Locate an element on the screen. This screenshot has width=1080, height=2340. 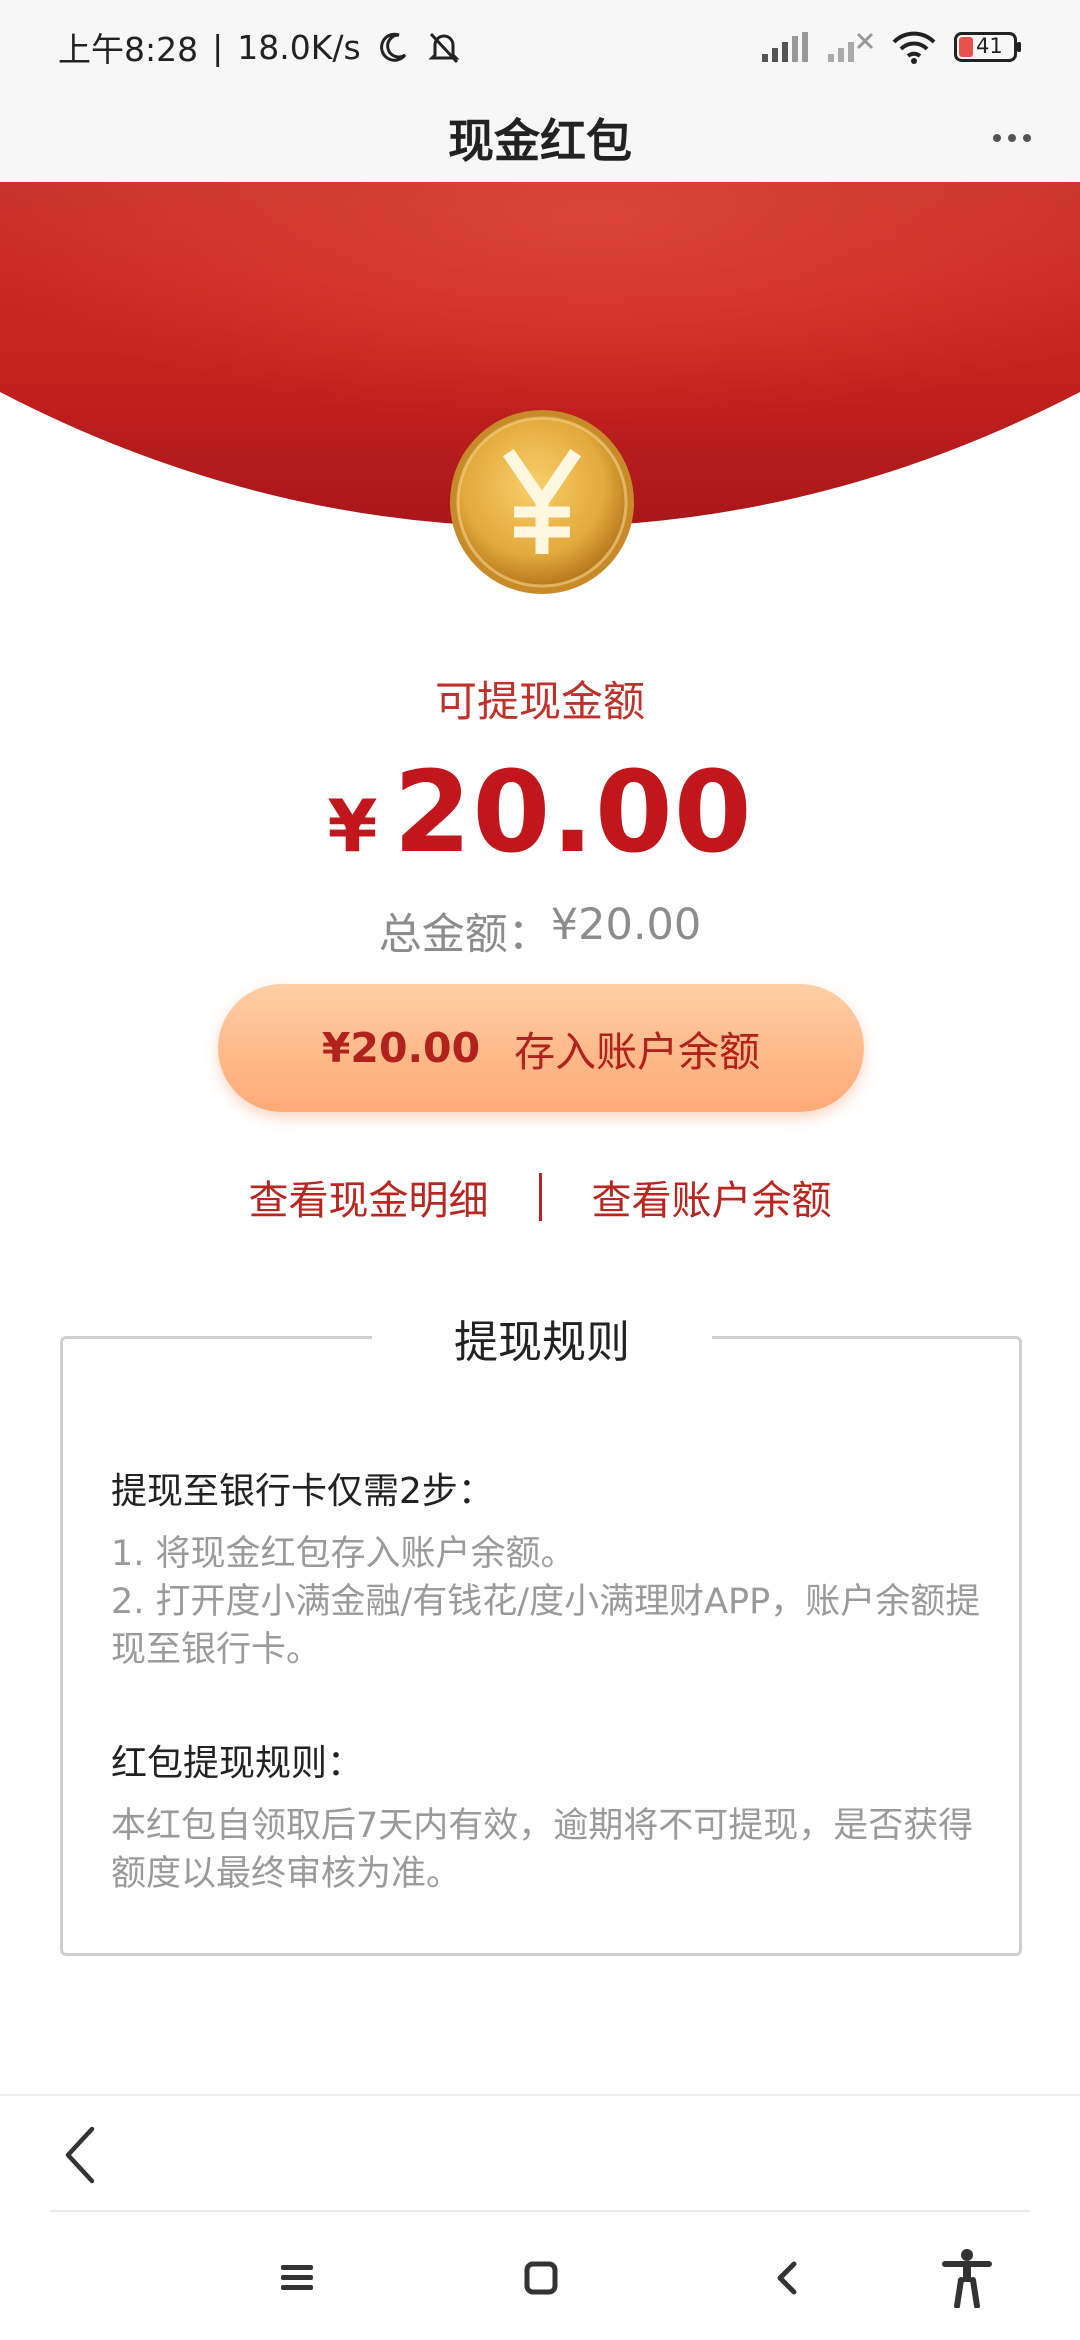
rule-section1-step2: 2. 打开度小满金融/有钱花/度小满理财APP，账户余额提现至银行卡。 is located at coordinates (546, 1626).